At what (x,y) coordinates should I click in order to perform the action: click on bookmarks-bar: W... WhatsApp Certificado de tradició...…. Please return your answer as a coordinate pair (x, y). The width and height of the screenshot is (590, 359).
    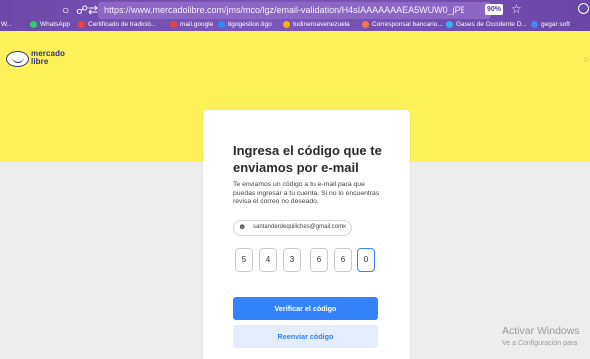
    Looking at the image, I should click on (295, 25).